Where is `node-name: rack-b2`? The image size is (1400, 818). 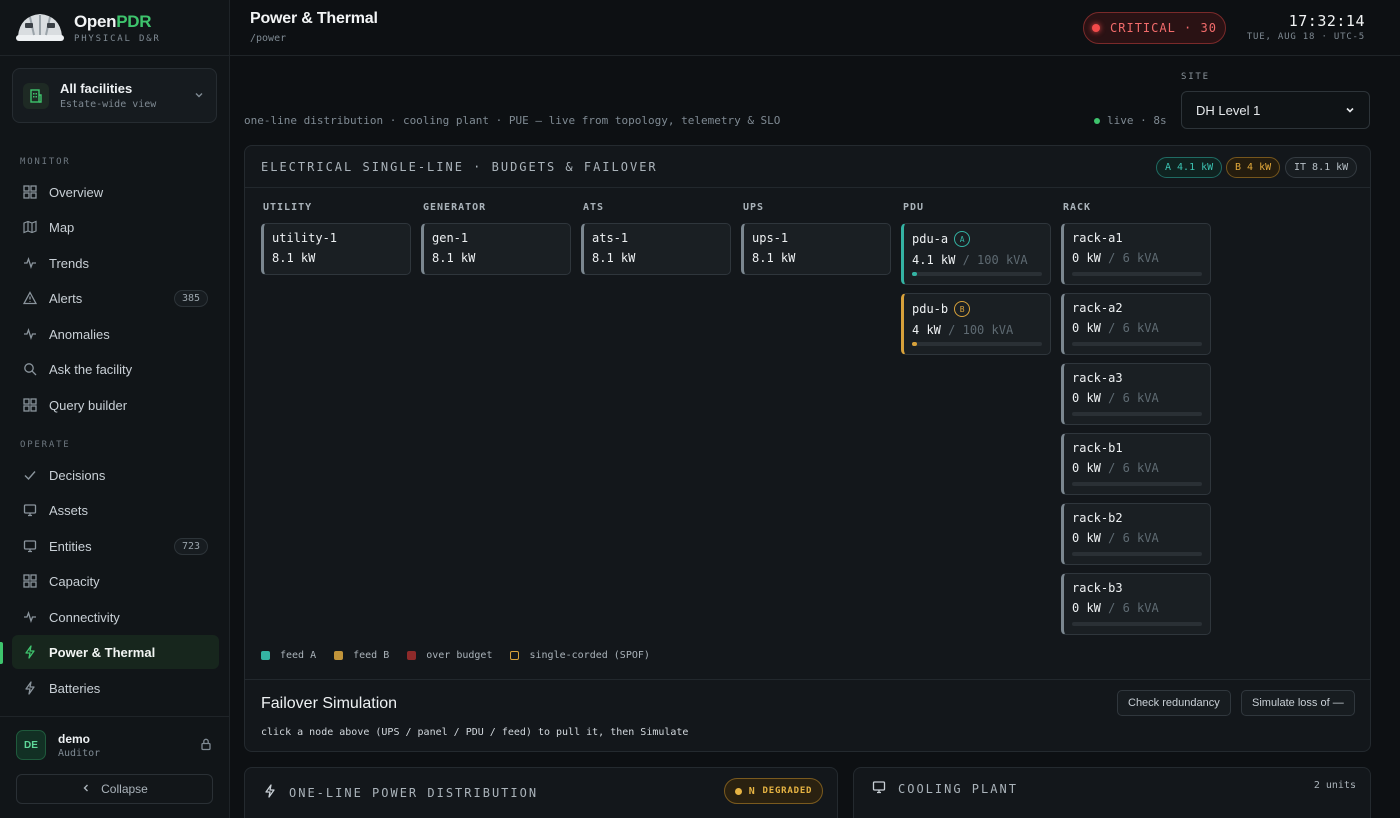
node-name: rack-b2 is located at coordinates (1097, 518).